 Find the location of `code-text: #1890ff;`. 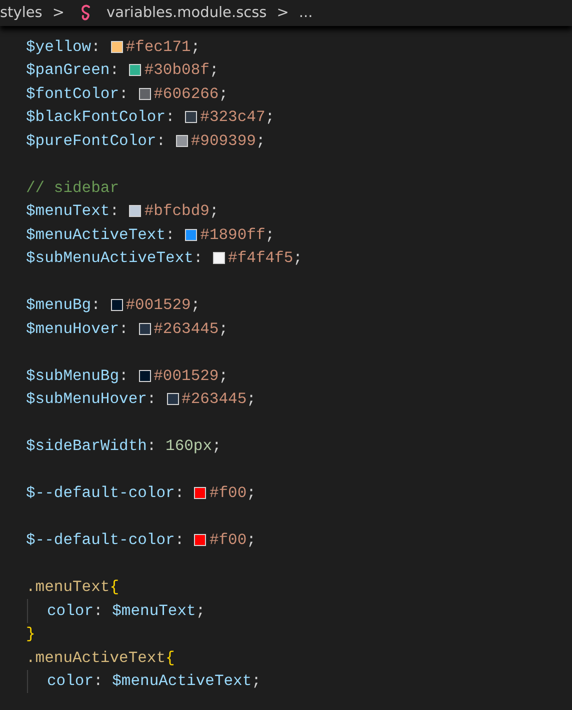

code-text: #1890ff; is located at coordinates (237, 235).